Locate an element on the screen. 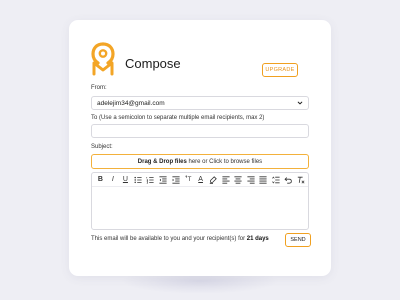 The width and height of the screenshot is (400, 300). indent-button is located at coordinates (175, 179).